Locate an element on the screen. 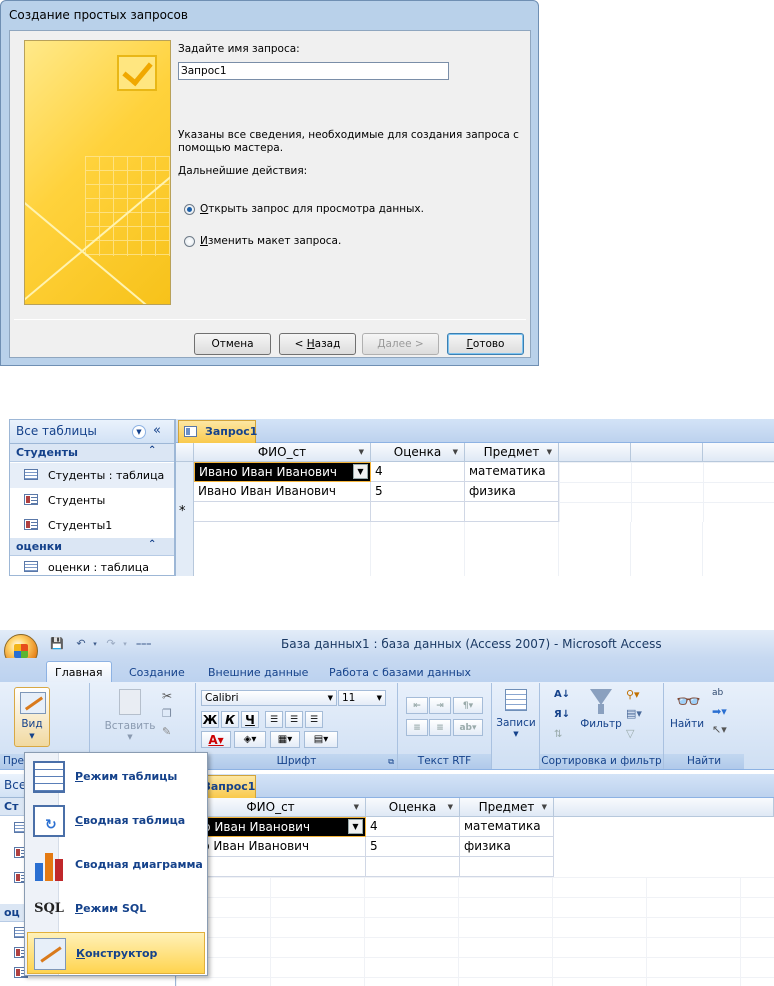 The width and height of the screenshot is (774, 986). paste-button: Вставить ▼ is located at coordinates (130, 715).